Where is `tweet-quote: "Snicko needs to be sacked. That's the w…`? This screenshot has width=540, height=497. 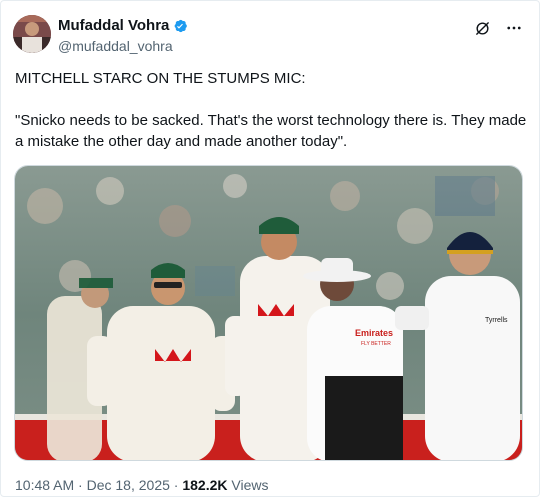
tweet-quote: "Snicko needs to be sacked. That's the w… is located at coordinates (271, 131).